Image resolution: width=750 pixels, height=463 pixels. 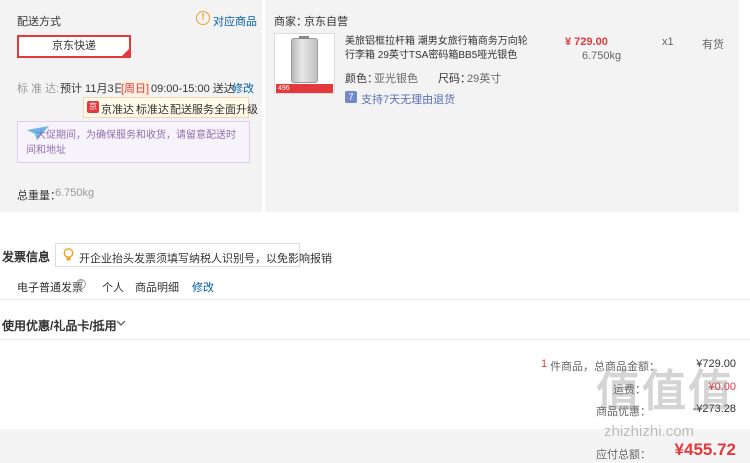 I want to click on date-prefix: 预计 11月3日, so click(x=92, y=89).